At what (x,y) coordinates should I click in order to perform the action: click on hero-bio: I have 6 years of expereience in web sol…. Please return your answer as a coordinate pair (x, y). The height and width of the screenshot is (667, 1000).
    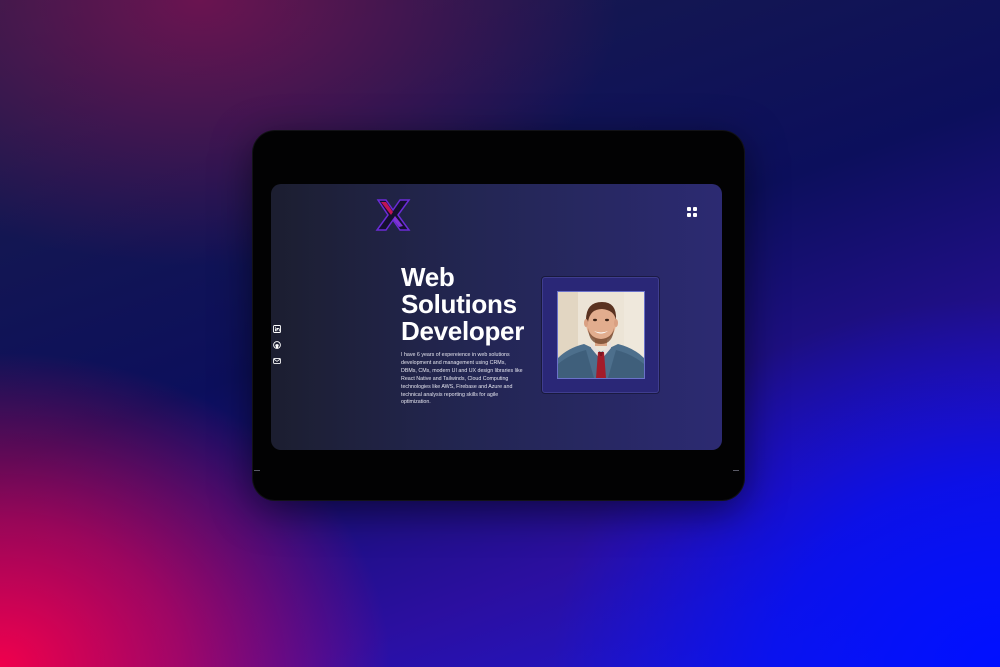
    Looking at the image, I should click on (462, 379).